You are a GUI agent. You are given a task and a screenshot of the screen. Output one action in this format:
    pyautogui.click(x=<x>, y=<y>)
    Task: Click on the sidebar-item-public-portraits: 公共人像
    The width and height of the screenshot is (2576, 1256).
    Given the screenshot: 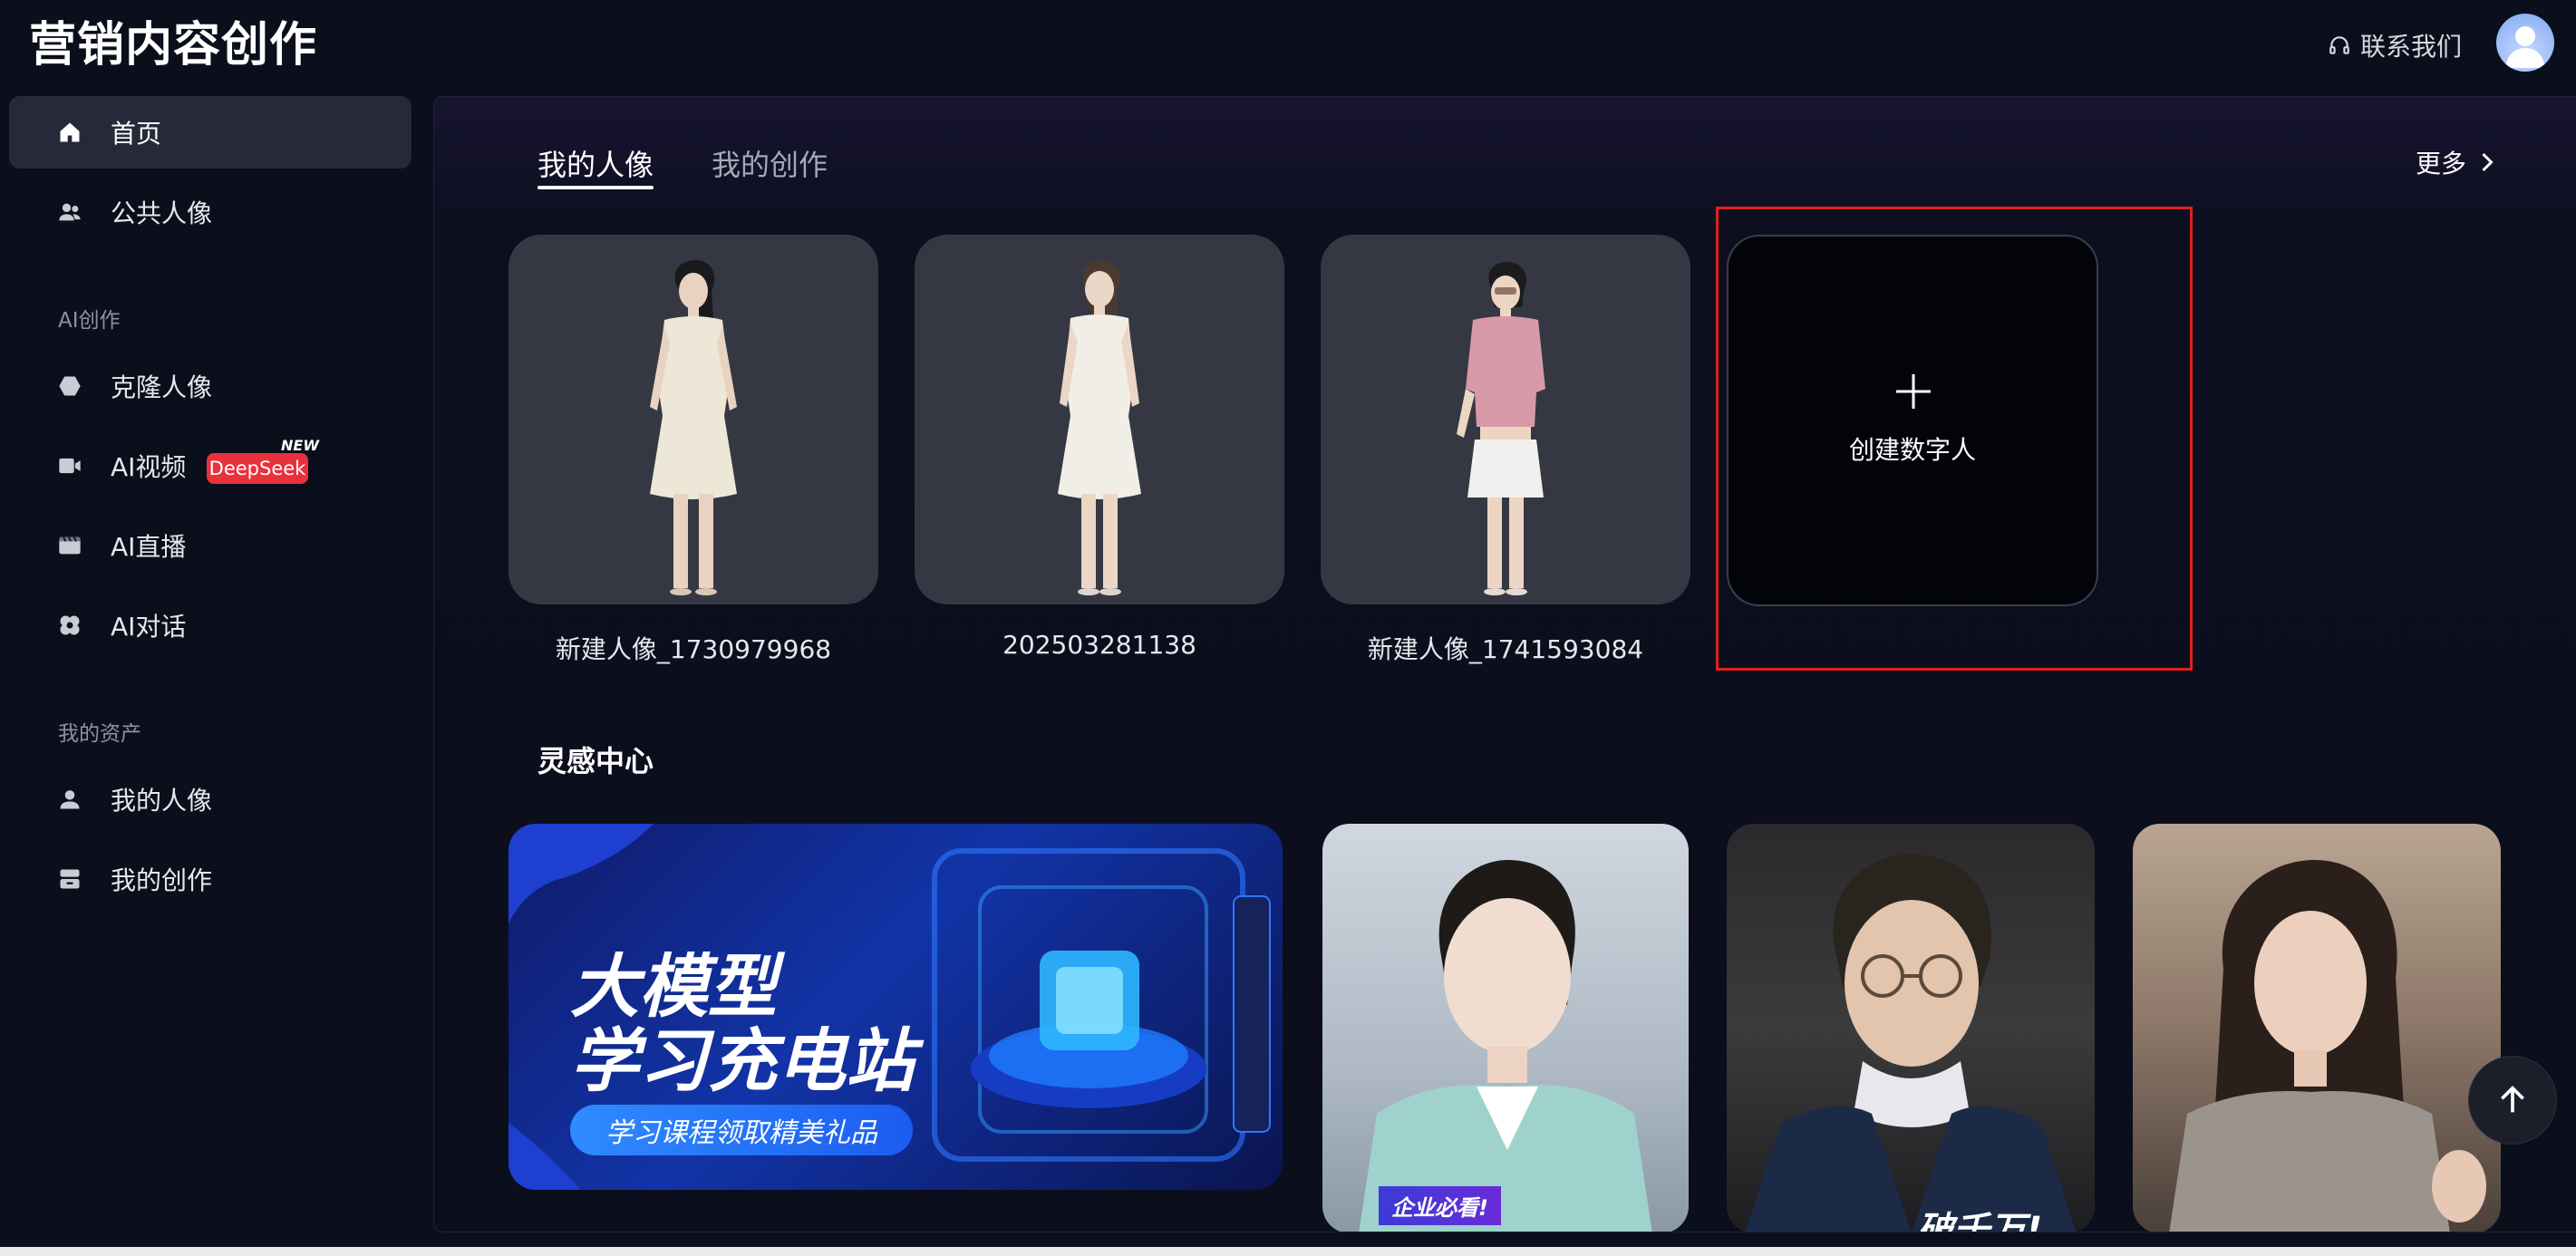 What is the action you would take?
    pyautogui.click(x=210, y=212)
    